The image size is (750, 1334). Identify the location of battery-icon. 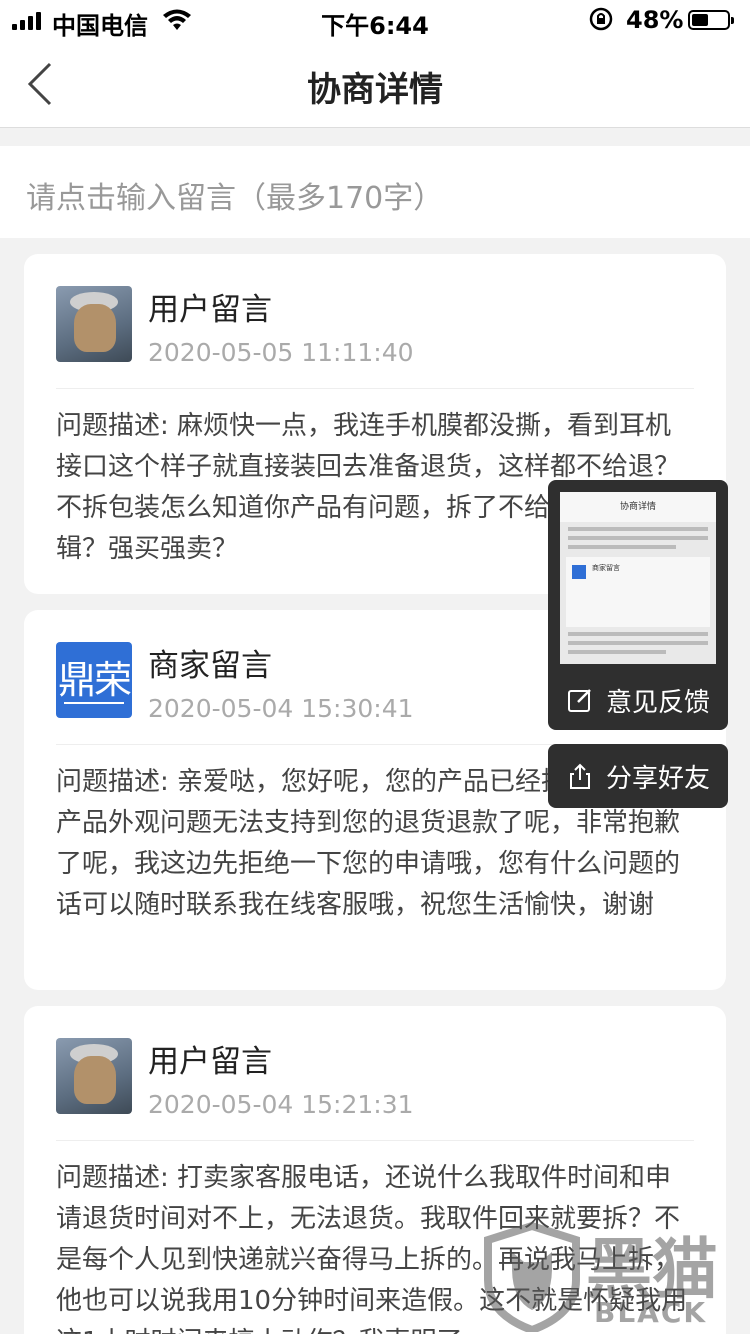
(711, 20).